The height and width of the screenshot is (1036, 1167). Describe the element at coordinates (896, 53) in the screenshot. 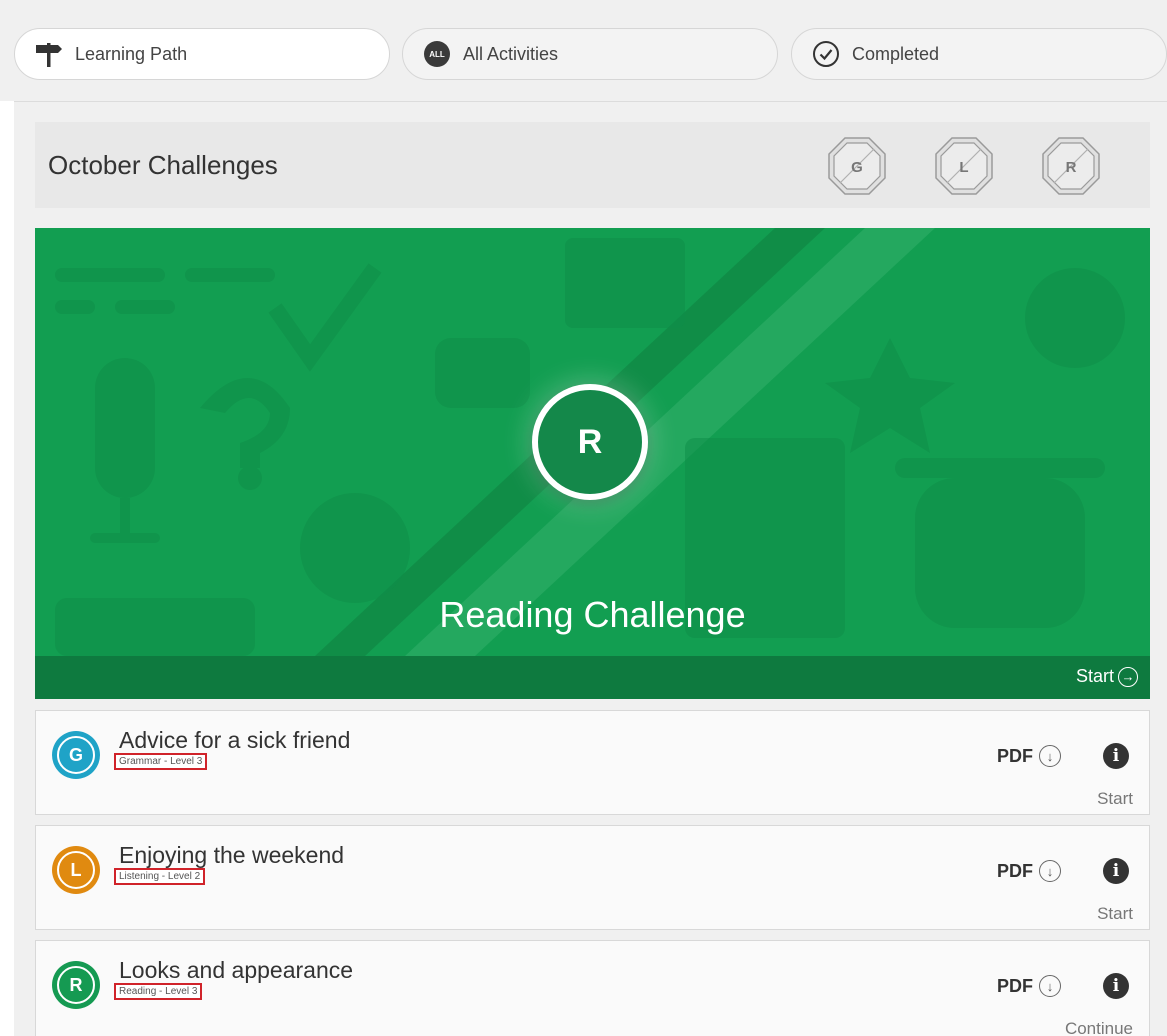

I see `tab-label: Completed` at that location.